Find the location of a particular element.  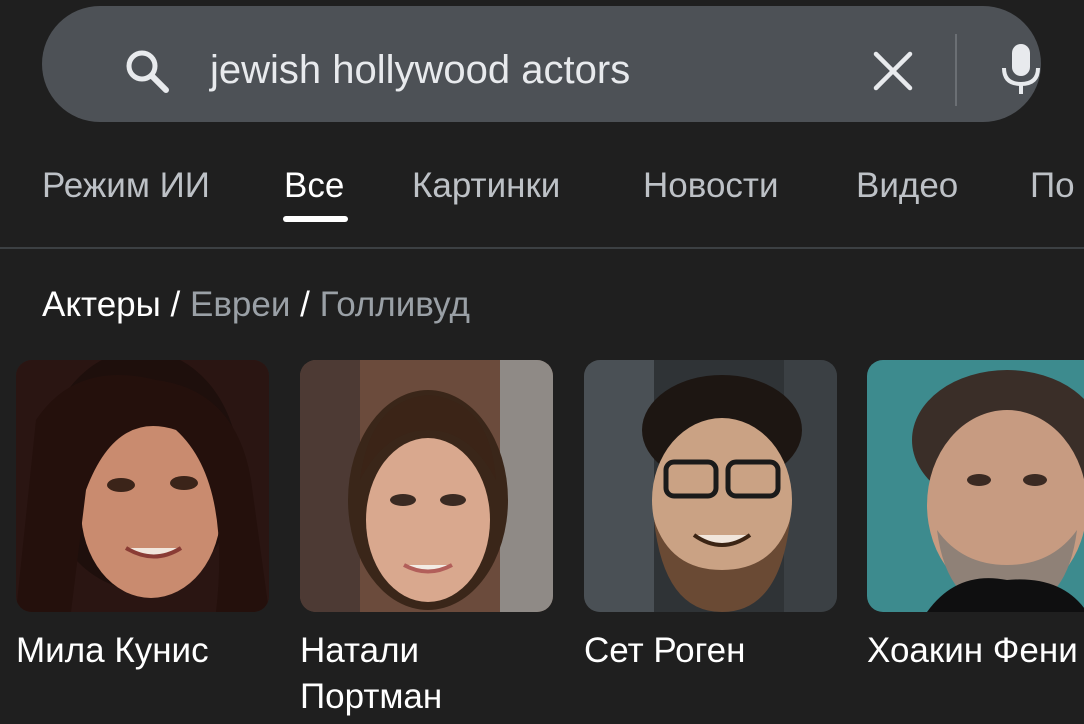

entity-card: Хоакин Фени is located at coordinates (975, 517).